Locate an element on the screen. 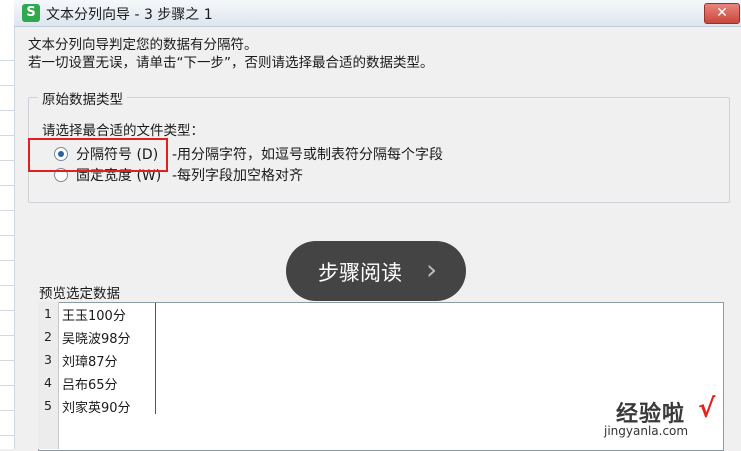  row-number: 2 is located at coordinates (48, 336).